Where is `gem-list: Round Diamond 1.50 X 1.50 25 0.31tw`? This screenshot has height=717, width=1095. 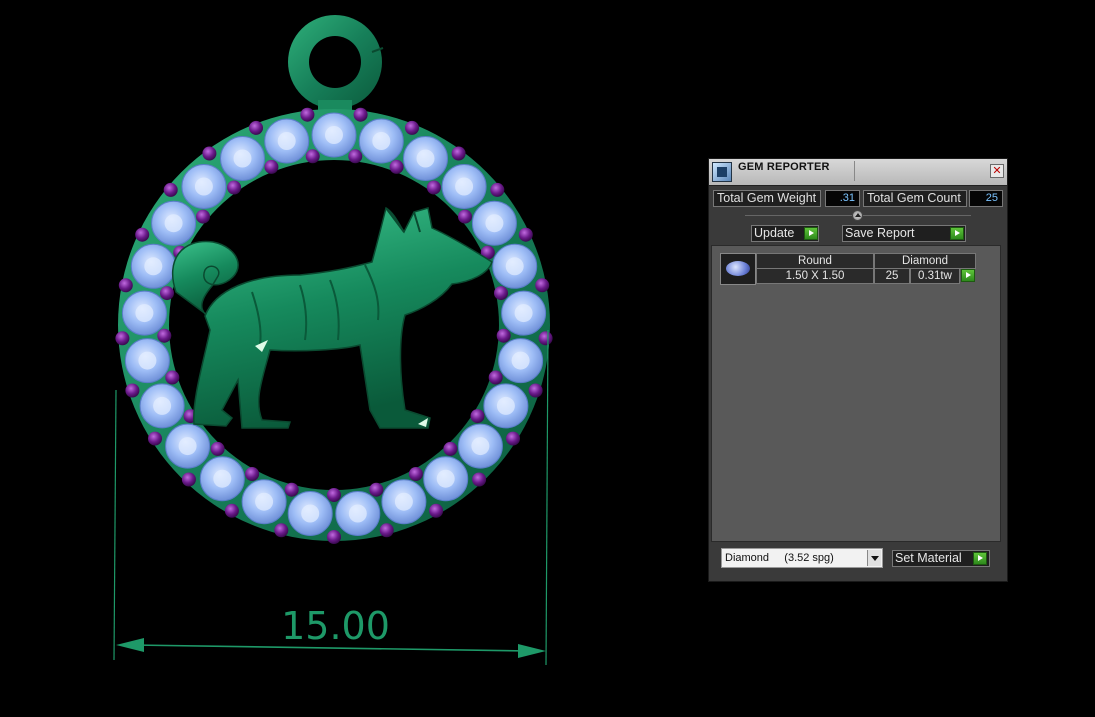 gem-list: Round Diamond 1.50 X 1.50 25 0.31tw is located at coordinates (856, 393).